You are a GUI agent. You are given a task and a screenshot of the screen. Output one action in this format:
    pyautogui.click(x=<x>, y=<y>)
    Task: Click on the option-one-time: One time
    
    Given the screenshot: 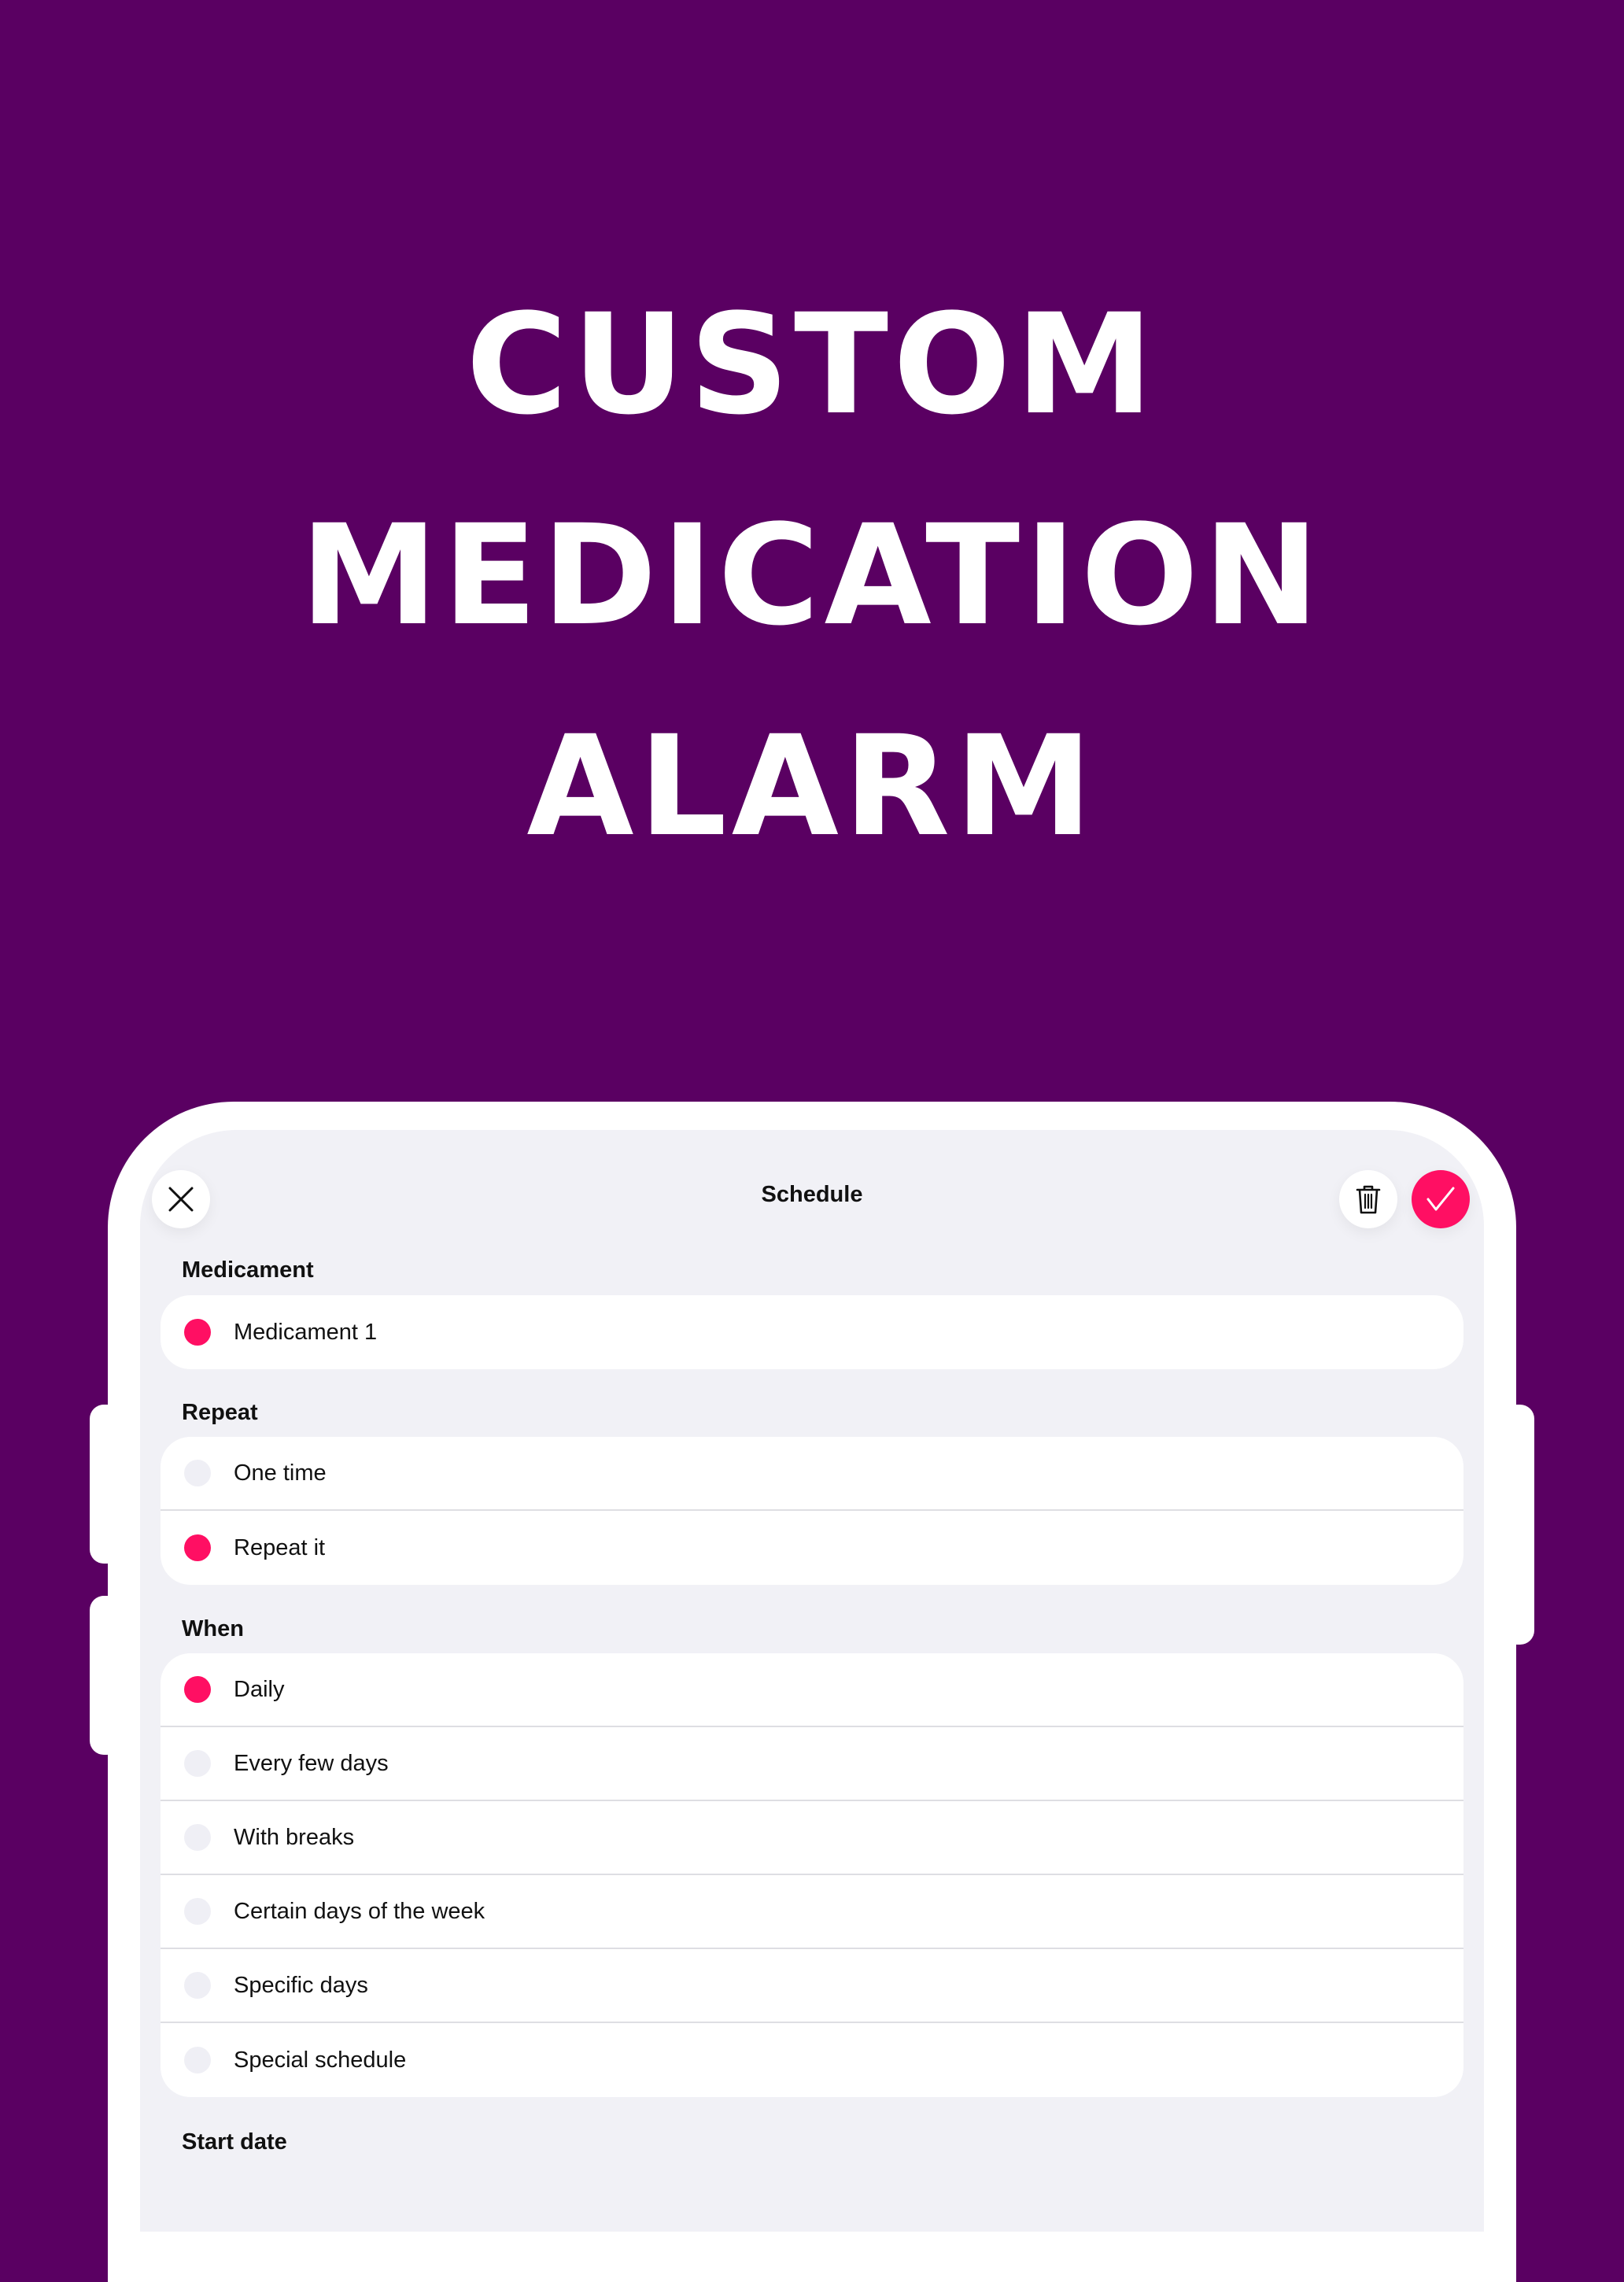 What is the action you would take?
    pyautogui.click(x=812, y=1474)
    